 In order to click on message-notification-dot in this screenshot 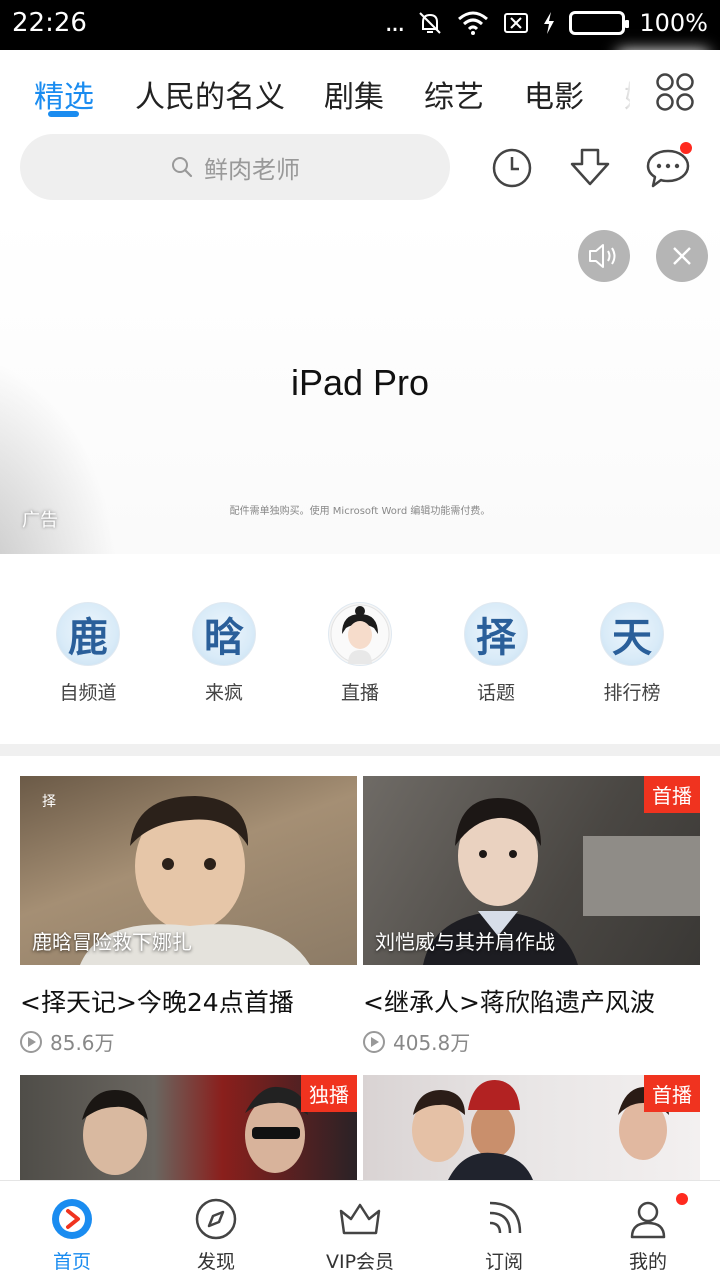, I will do `click(686, 148)`.